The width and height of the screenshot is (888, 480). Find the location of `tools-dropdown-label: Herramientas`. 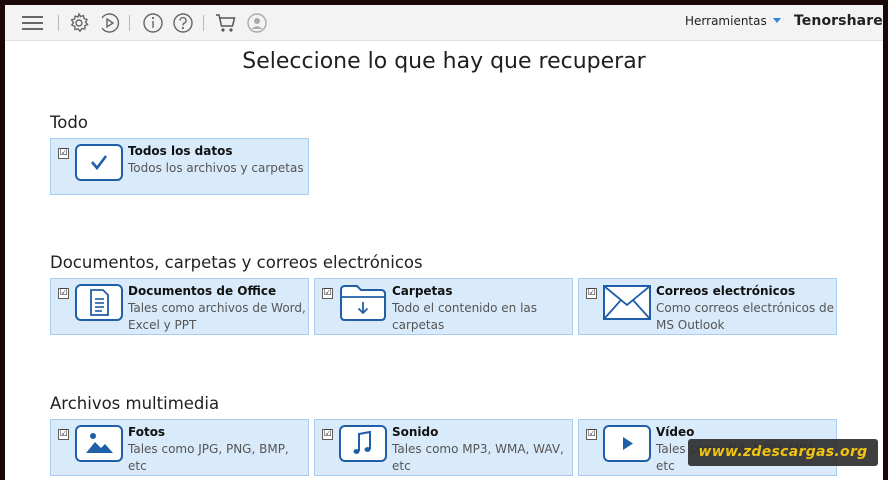

tools-dropdown-label: Herramientas is located at coordinates (726, 21).